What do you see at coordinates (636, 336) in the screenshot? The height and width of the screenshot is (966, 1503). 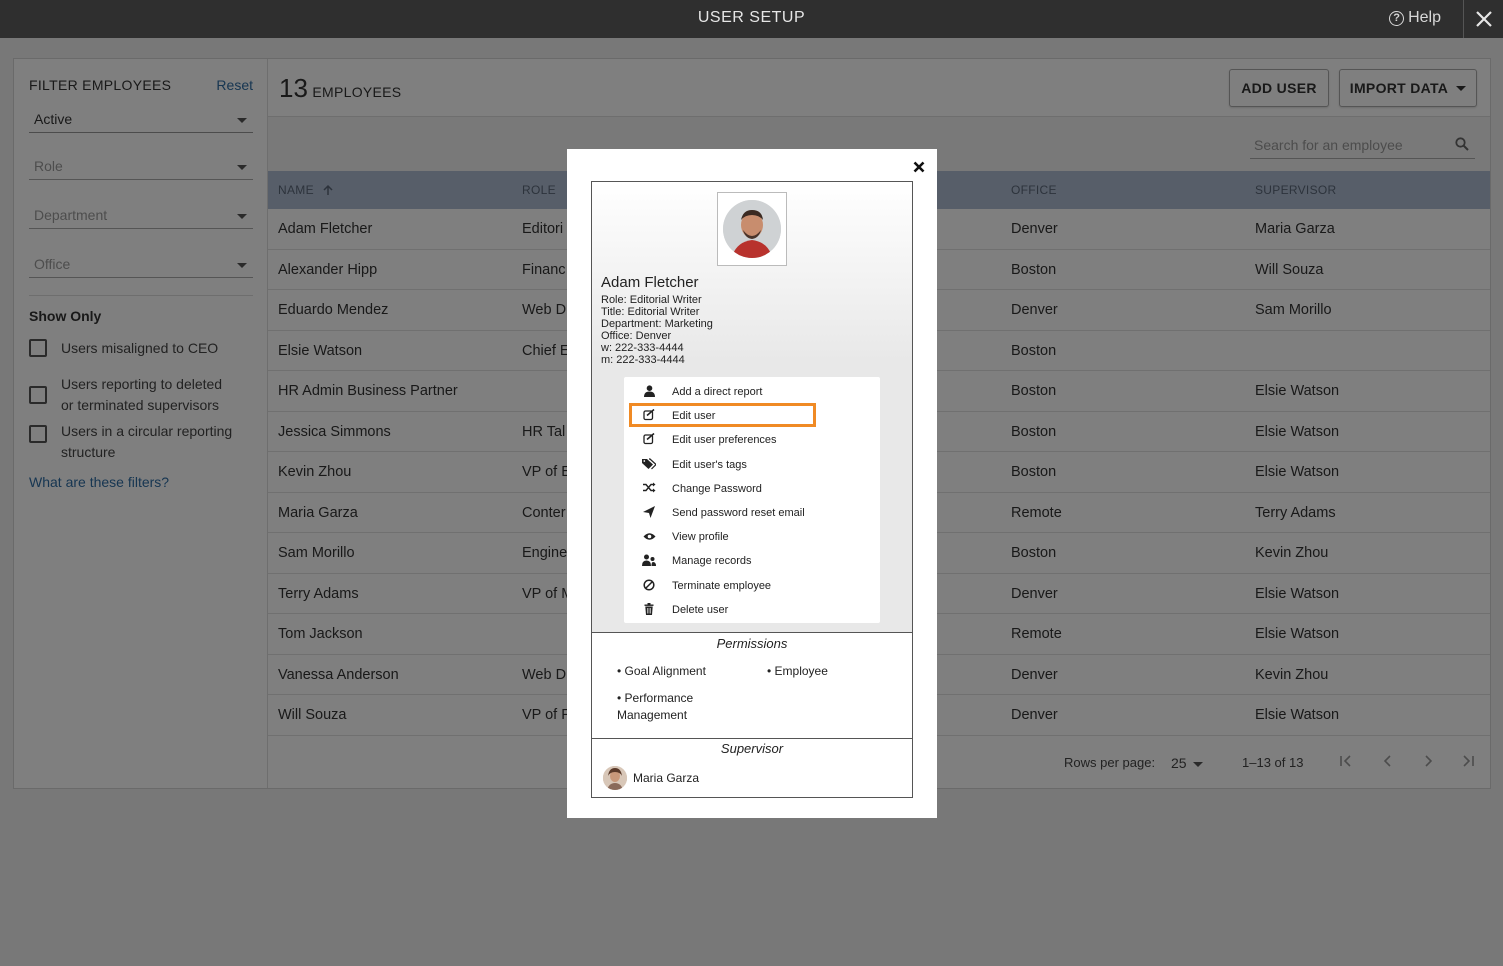 I see `detail-line: Office: Denver` at bounding box center [636, 336].